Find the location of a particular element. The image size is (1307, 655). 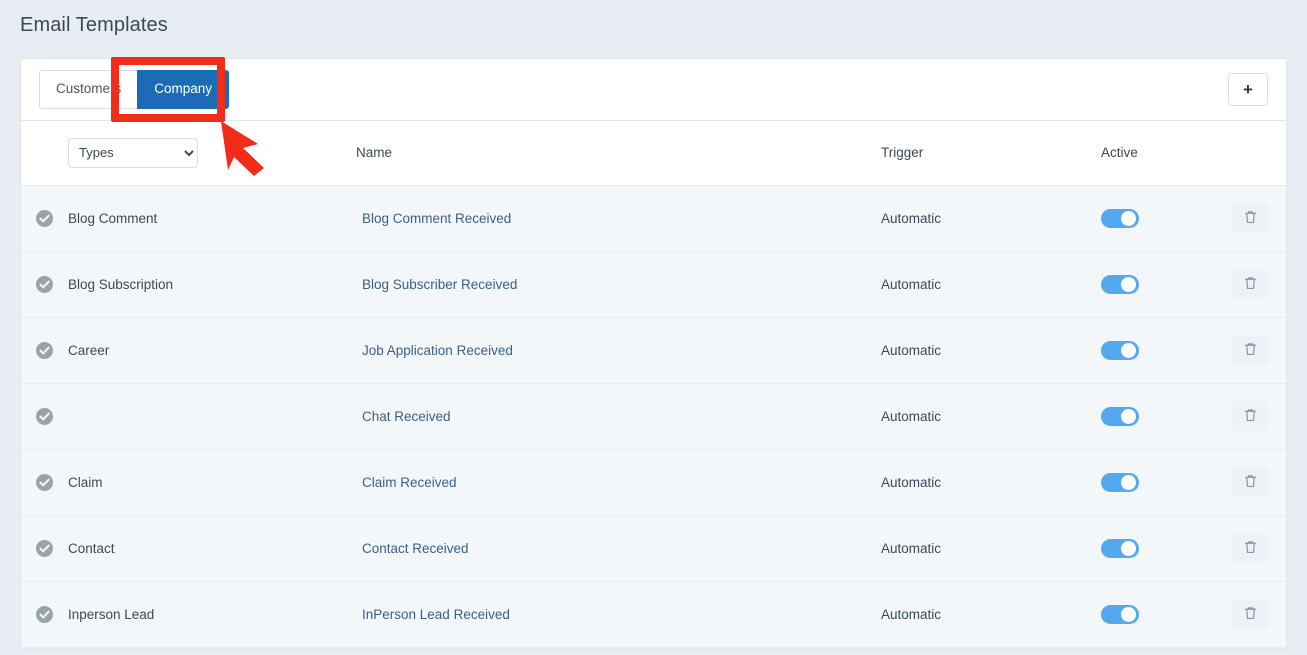

plus-icon: + is located at coordinates (1248, 89).